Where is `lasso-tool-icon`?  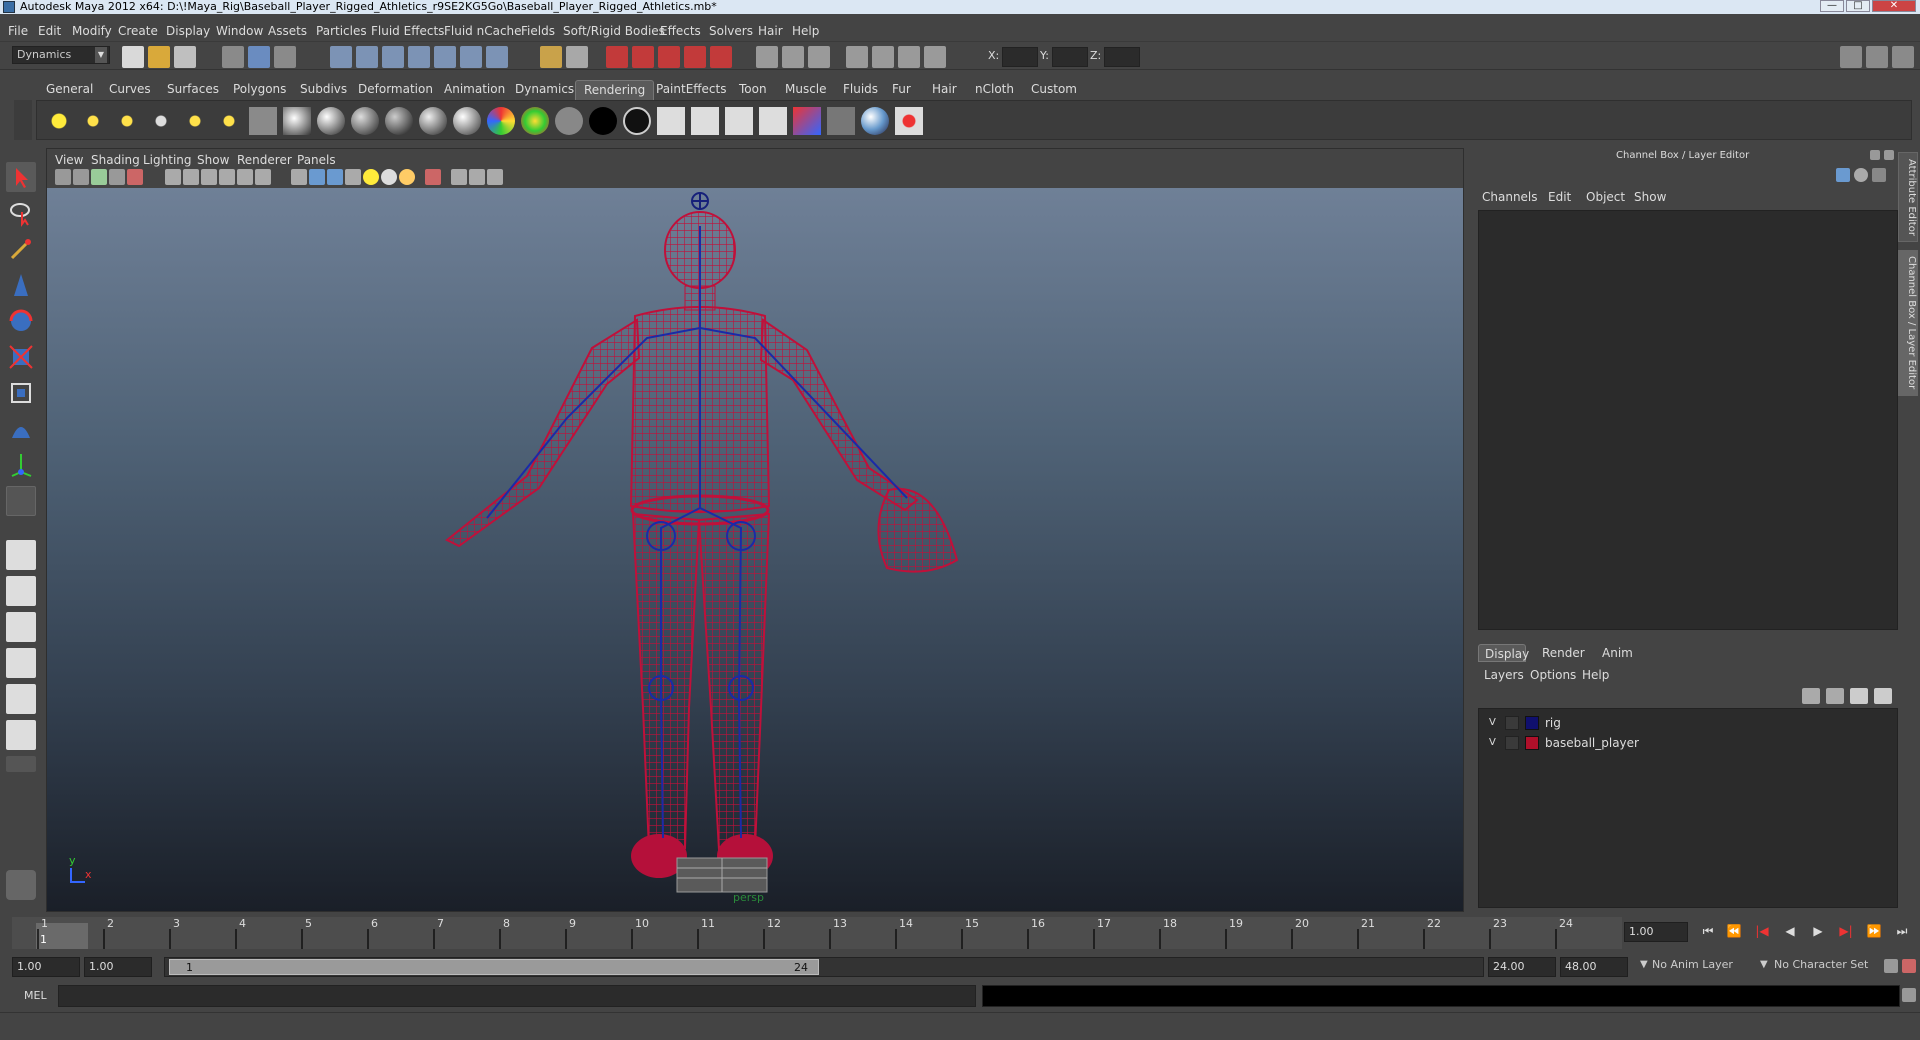
lasso-tool-icon is located at coordinates (21, 213).